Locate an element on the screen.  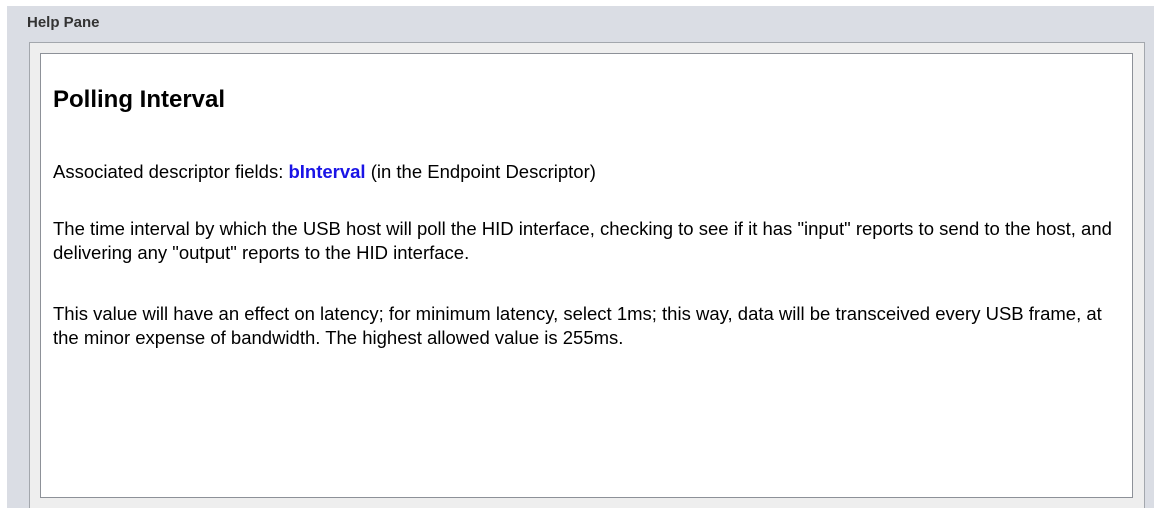
associated-fields-suffix: (in the Endpoint Descriptor) is located at coordinates (480, 171).